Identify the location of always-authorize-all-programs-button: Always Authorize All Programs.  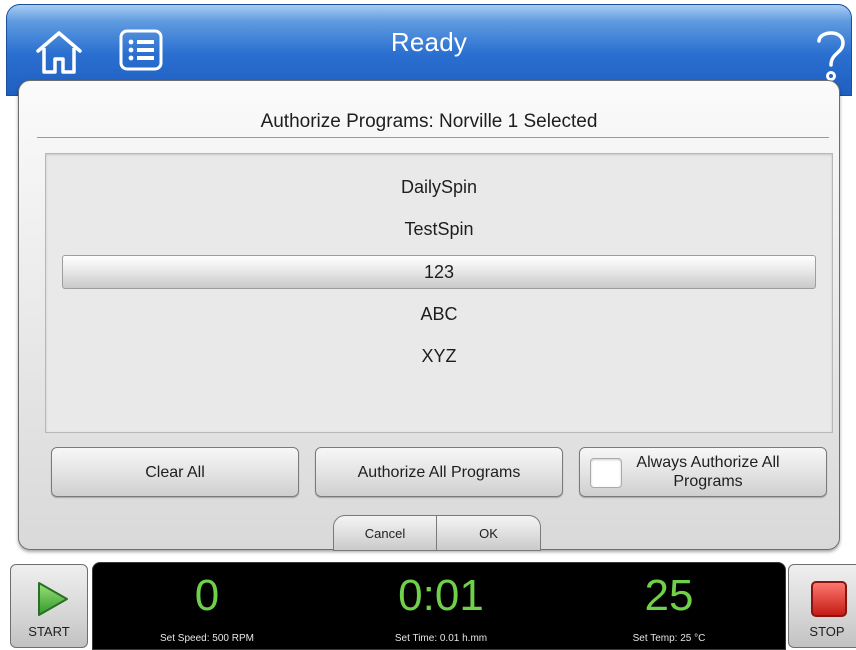
(703, 472).